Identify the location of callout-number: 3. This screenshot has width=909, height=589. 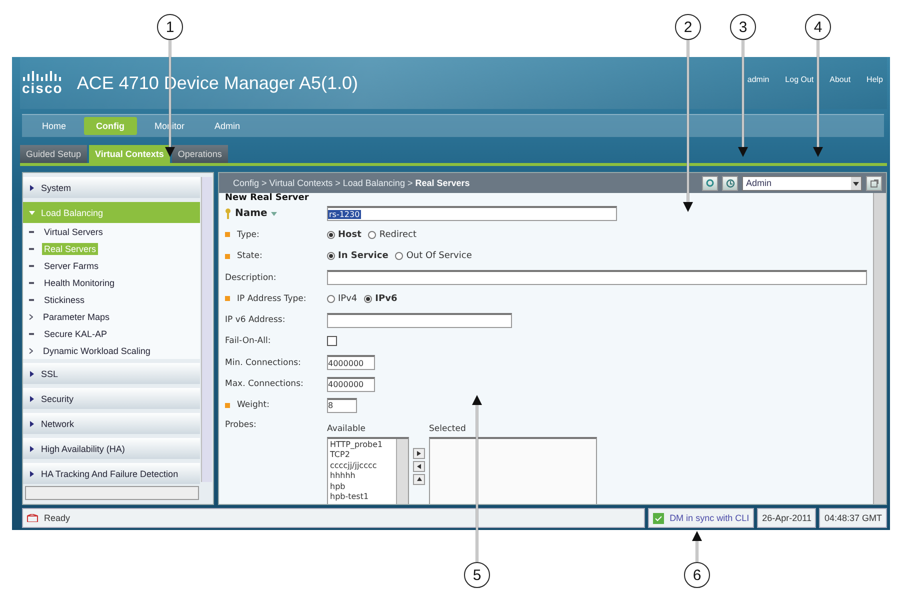
(743, 27).